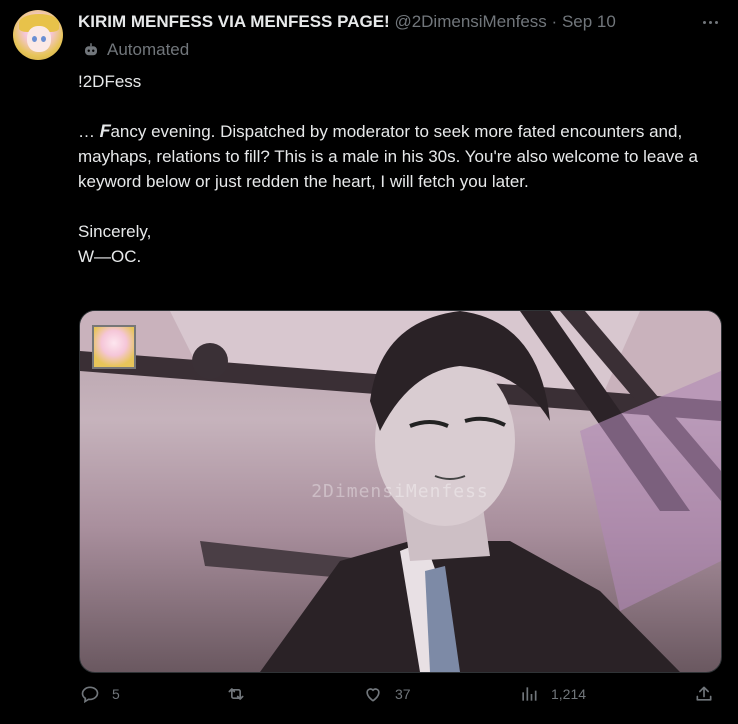 The image size is (738, 724). What do you see at coordinates (148, 49) in the screenshot?
I see `automated-text: Automated` at bounding box center [148, 49].